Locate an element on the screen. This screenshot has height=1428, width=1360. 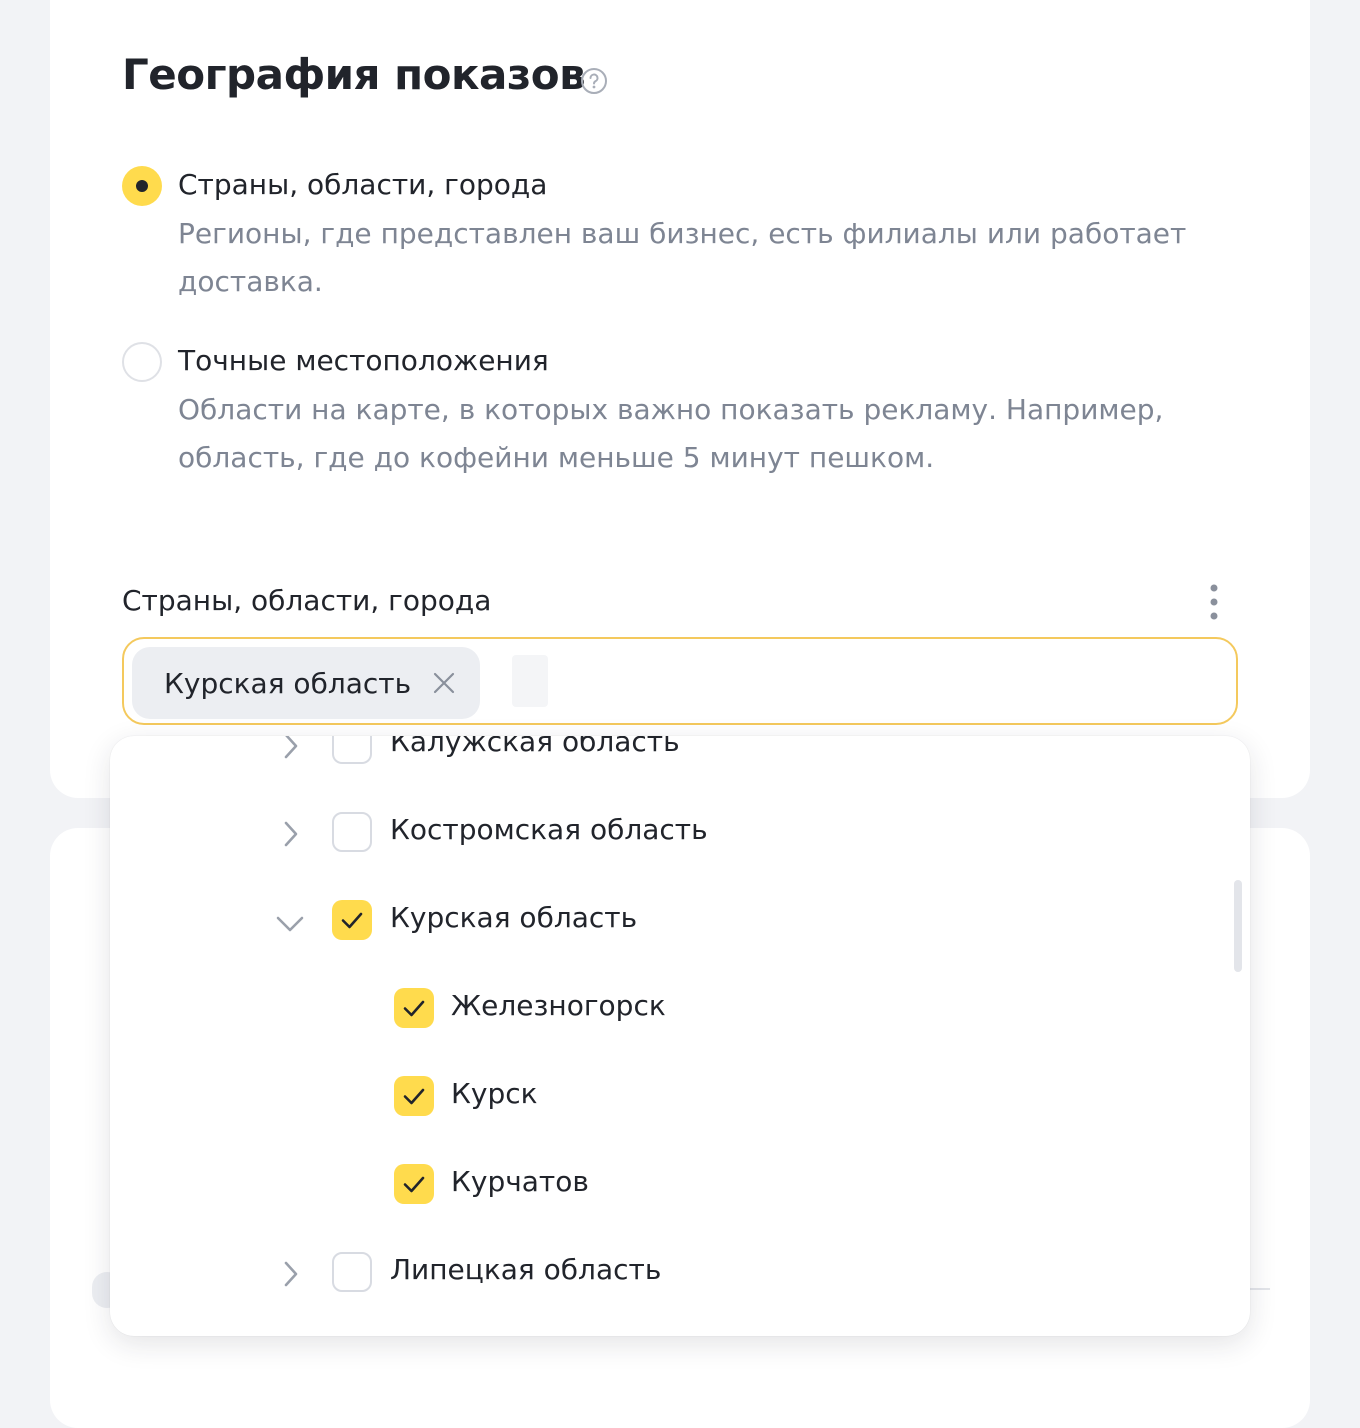
tree-row-label: Липецкая область is located at coordinates (526, 1269).